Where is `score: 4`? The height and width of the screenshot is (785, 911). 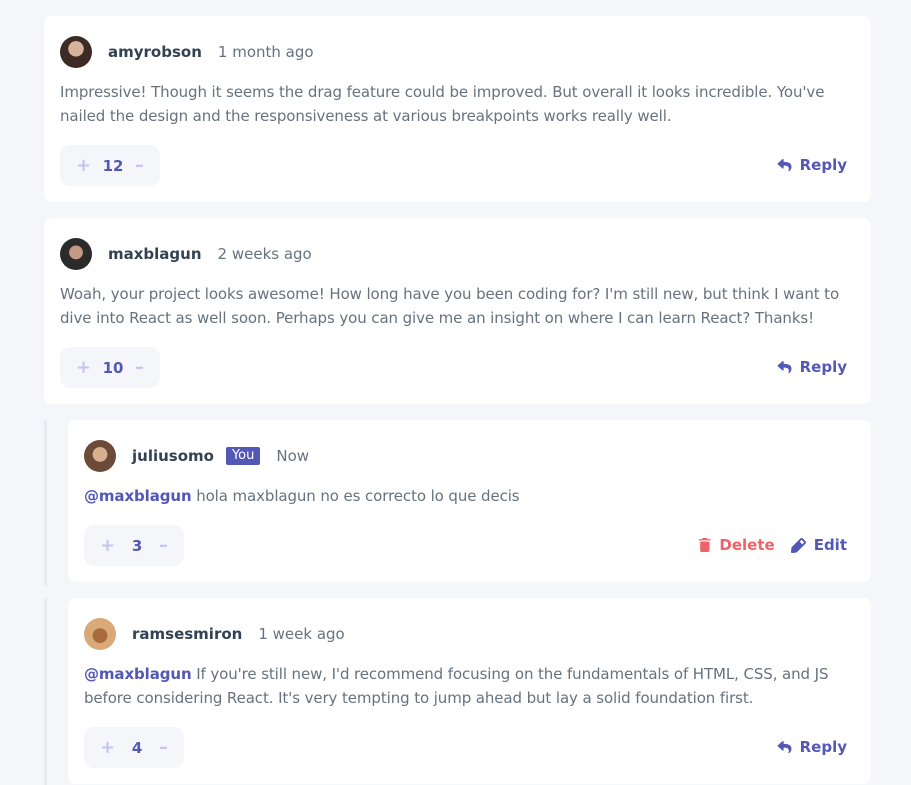
score: 4 is located at coordinates (137, 747).